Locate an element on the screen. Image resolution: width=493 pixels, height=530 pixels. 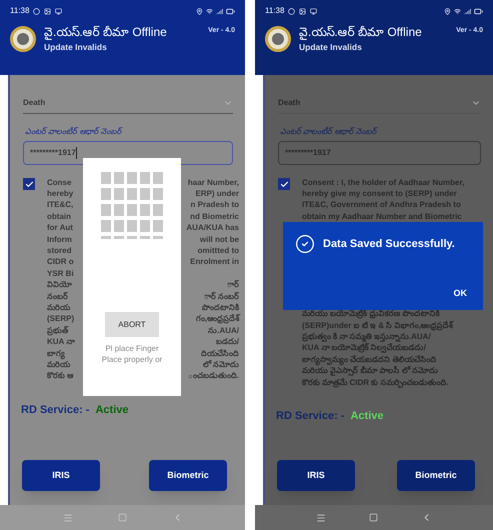
text-cursor is located at coordinates (76, 153).